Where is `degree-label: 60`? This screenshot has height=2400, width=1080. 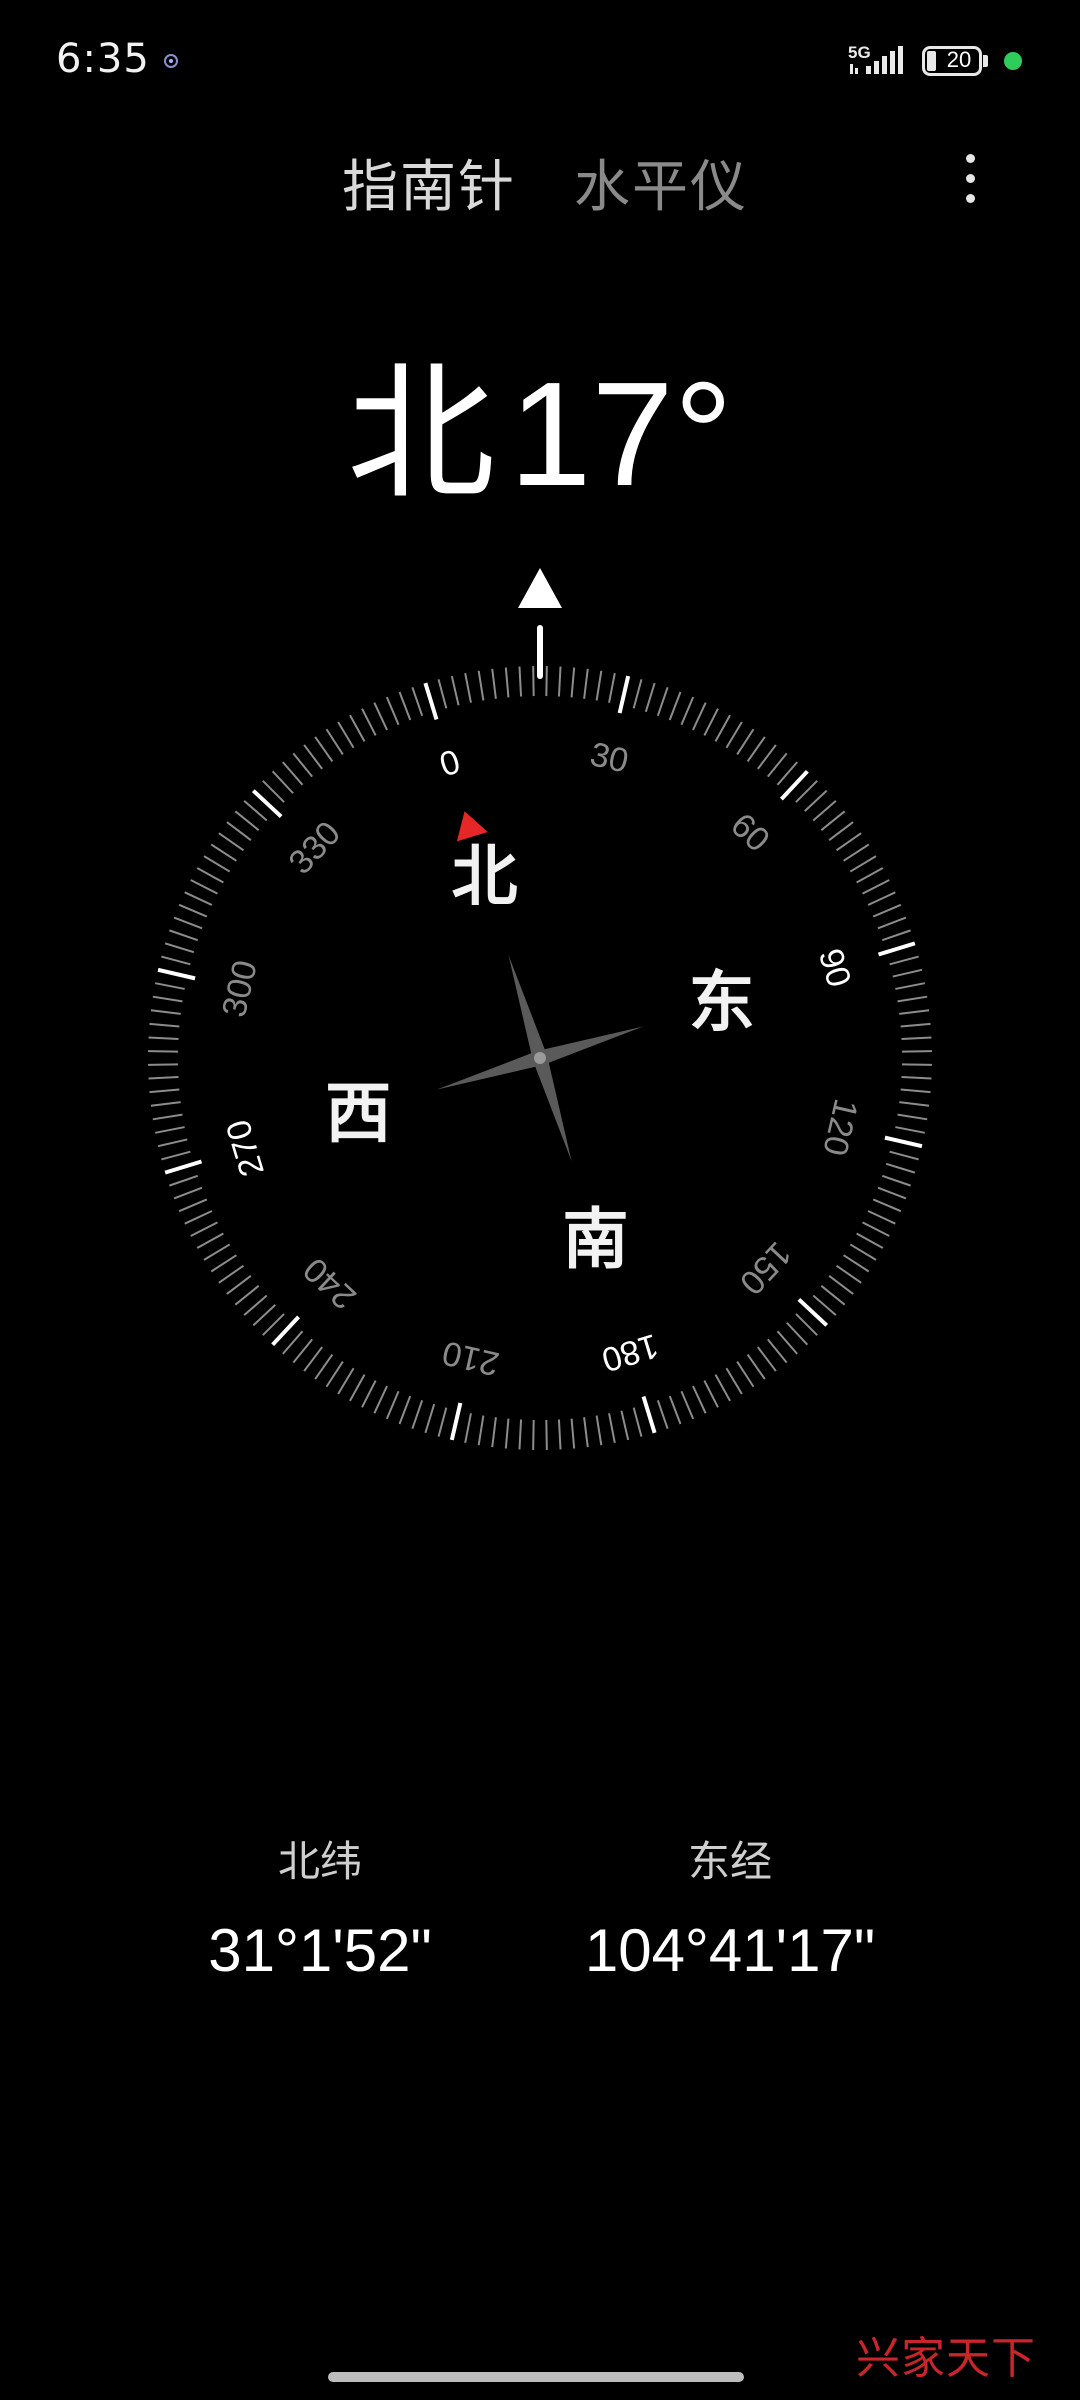
degree-label: 60 is located at coordinates (750, 833).